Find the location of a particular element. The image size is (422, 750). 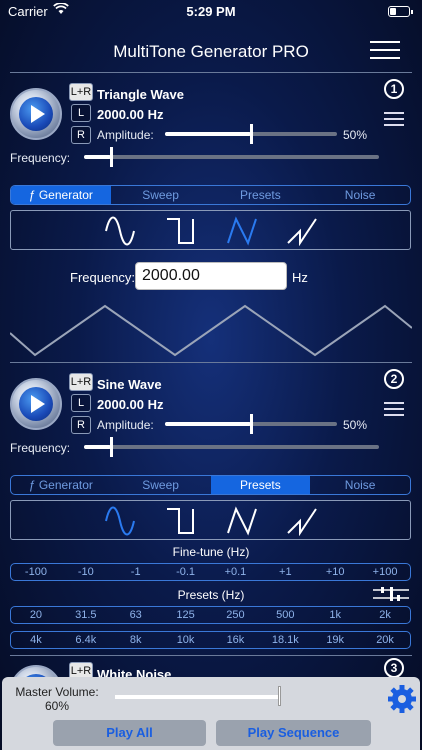

status-bar: Carrier 5:29 PM is located at coordinates (211, 12).